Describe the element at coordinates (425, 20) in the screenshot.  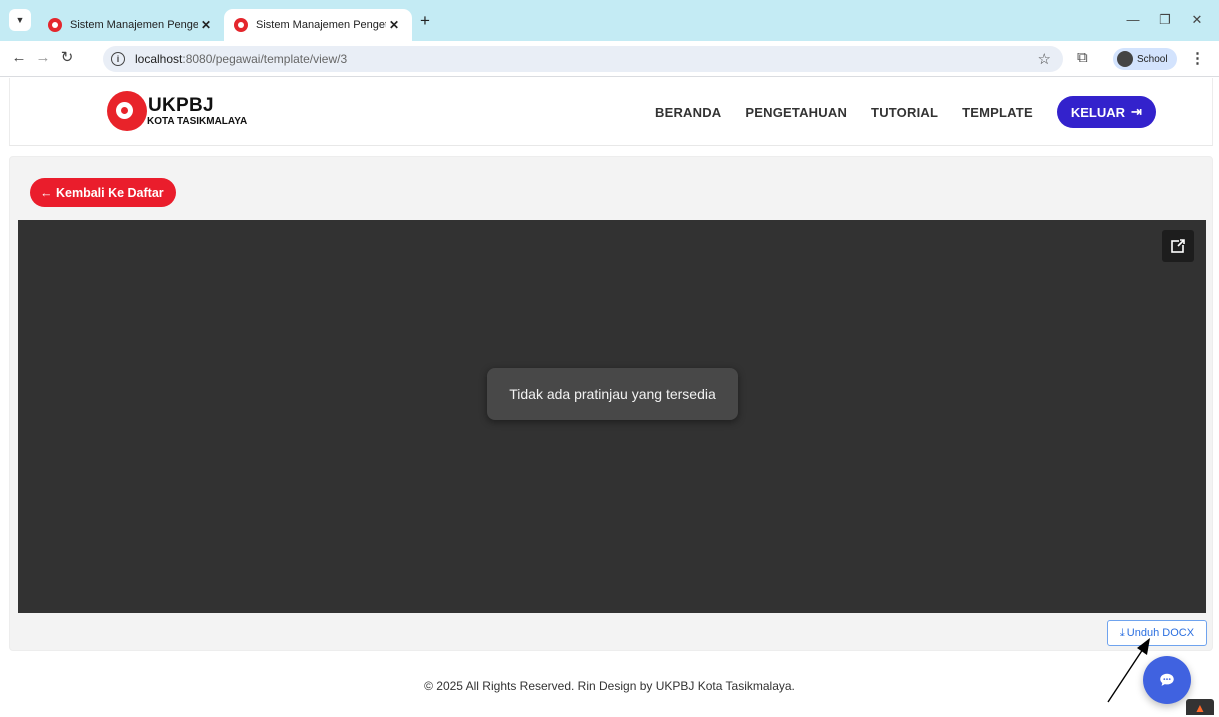
I see `new-tab-button: +` at that location.